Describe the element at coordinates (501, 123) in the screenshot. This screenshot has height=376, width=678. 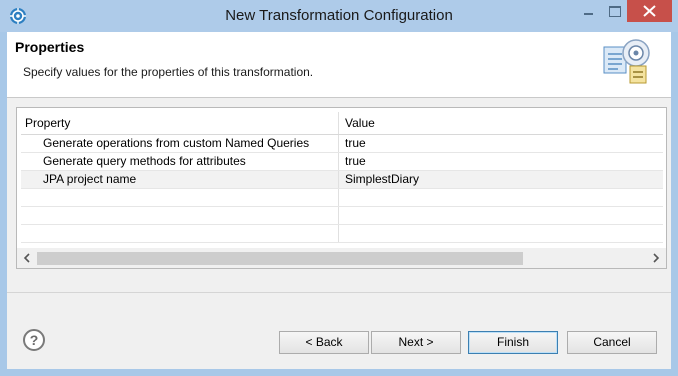
I see `column-header-value: Value` at that location.